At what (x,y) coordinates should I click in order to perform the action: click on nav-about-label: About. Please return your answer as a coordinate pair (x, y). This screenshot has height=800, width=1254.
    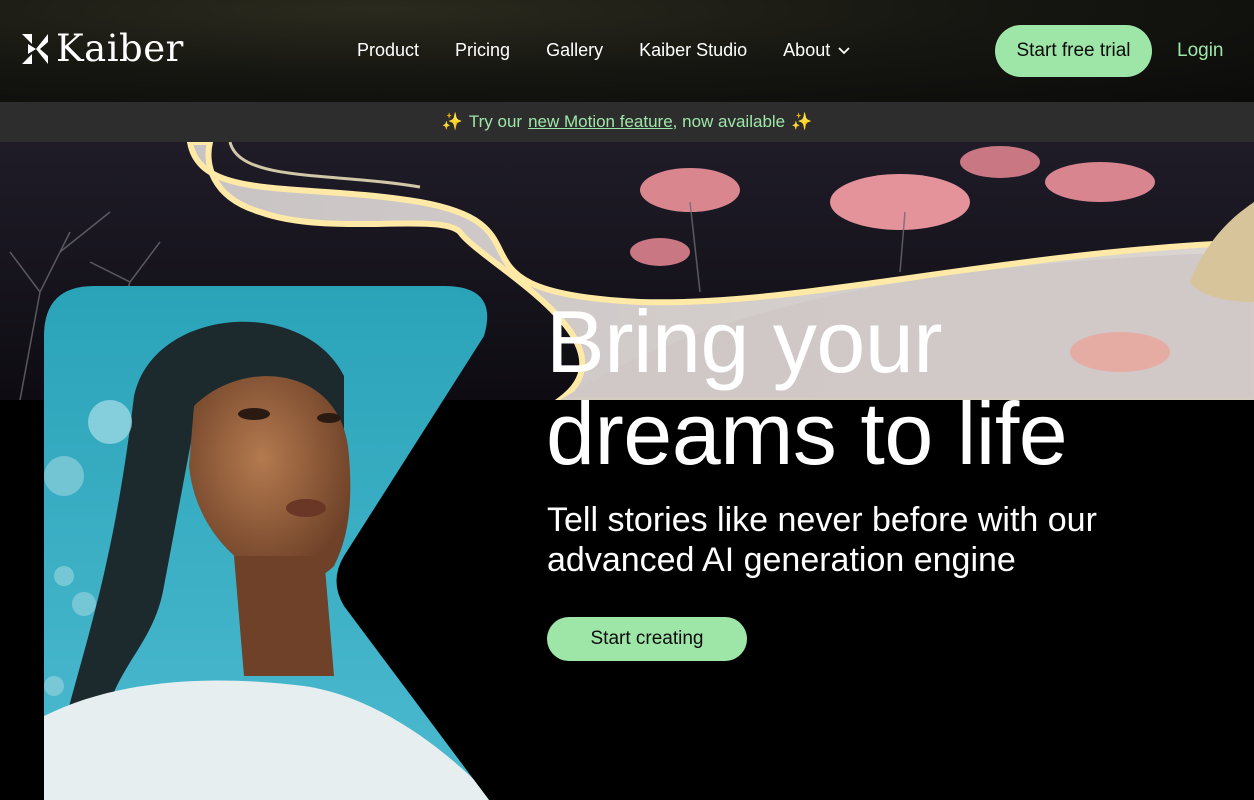
    Looking at the image, I should click on (807, 50).